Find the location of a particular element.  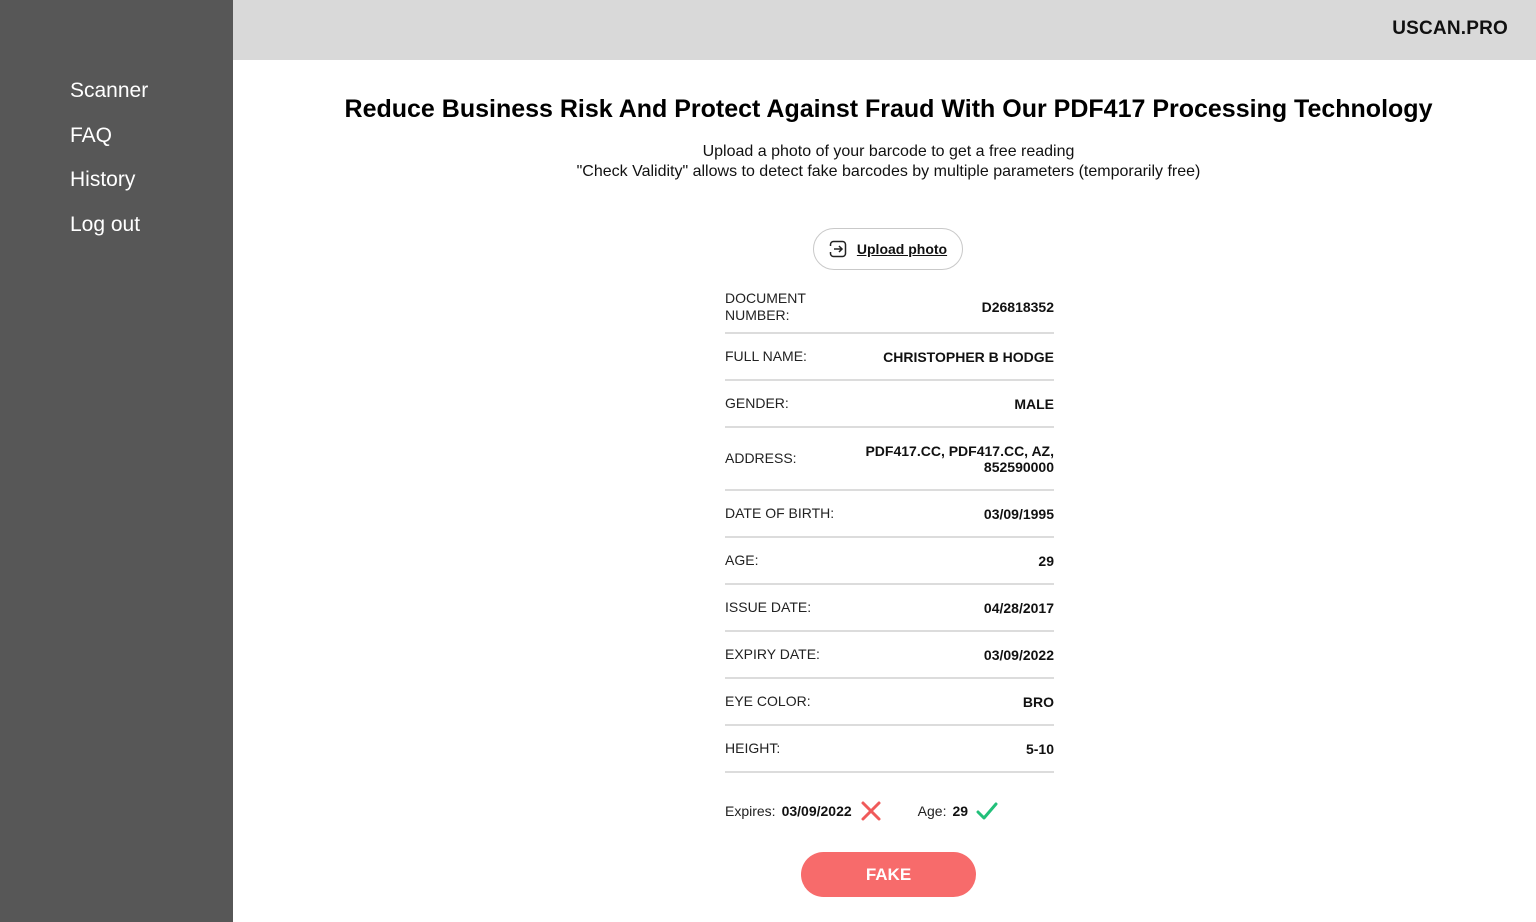

field-row-date-of-birth: DATE OF BIRTH: 03/09/1995 is located at coordinates (889, 514).